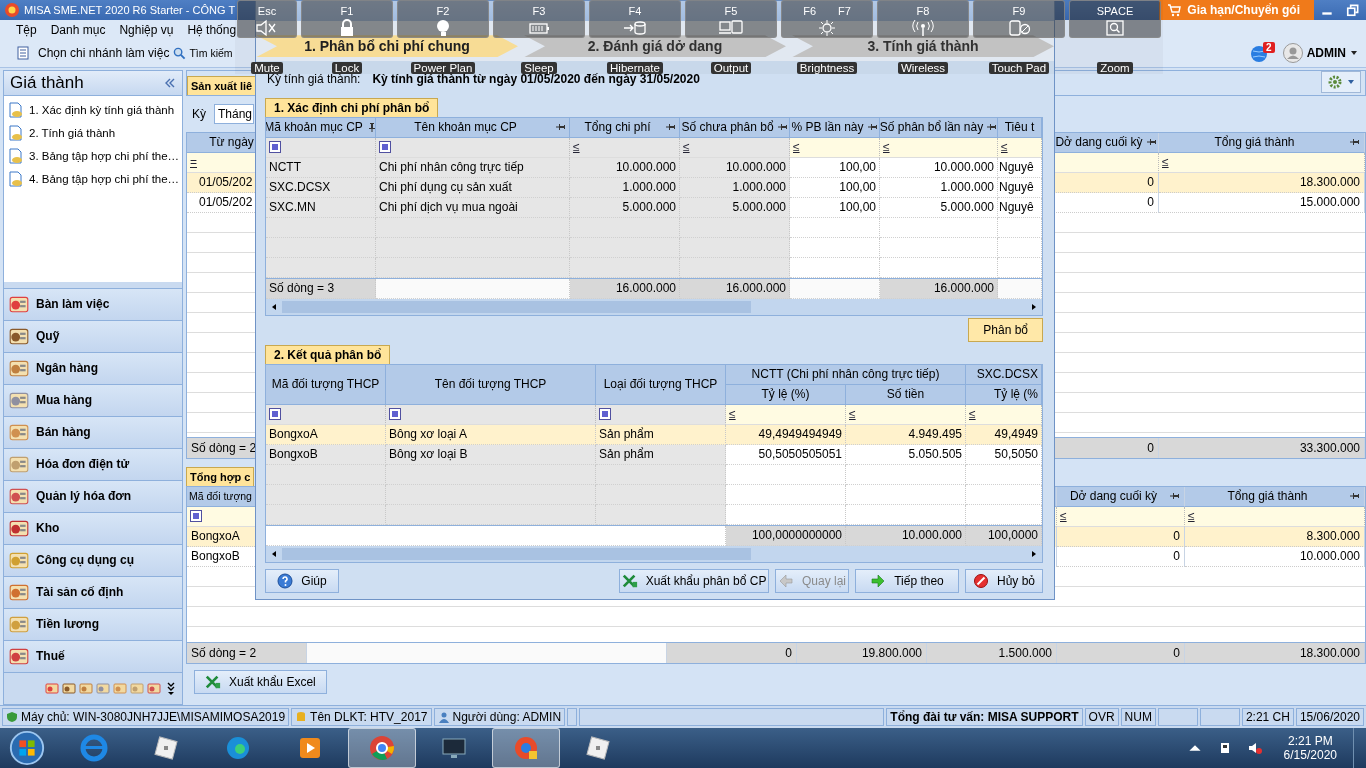 The image size is (1366, 768). Describe the element at coordinates (1115, 19) in the screenshot. I see `function-key: SPACE` at that location.